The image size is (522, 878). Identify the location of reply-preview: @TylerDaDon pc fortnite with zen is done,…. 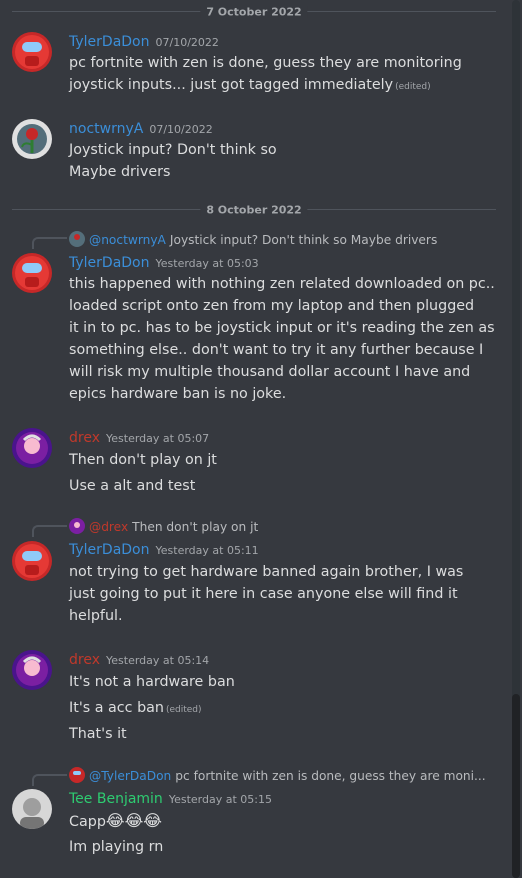
(277, 775).